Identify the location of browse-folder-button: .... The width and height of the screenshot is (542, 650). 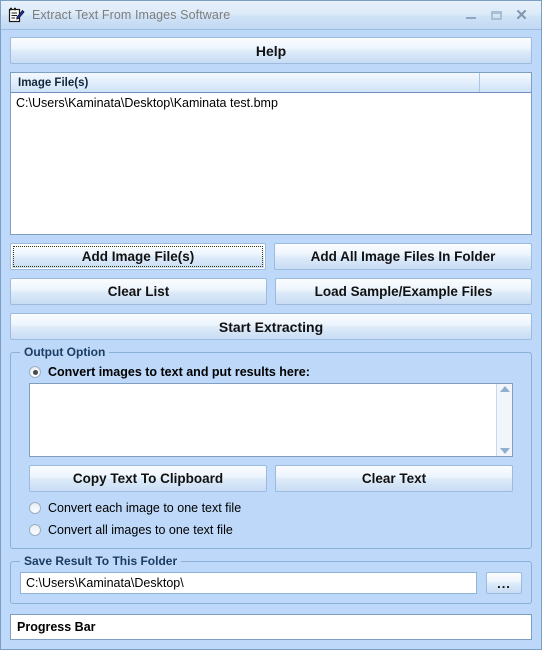
(504, 583).